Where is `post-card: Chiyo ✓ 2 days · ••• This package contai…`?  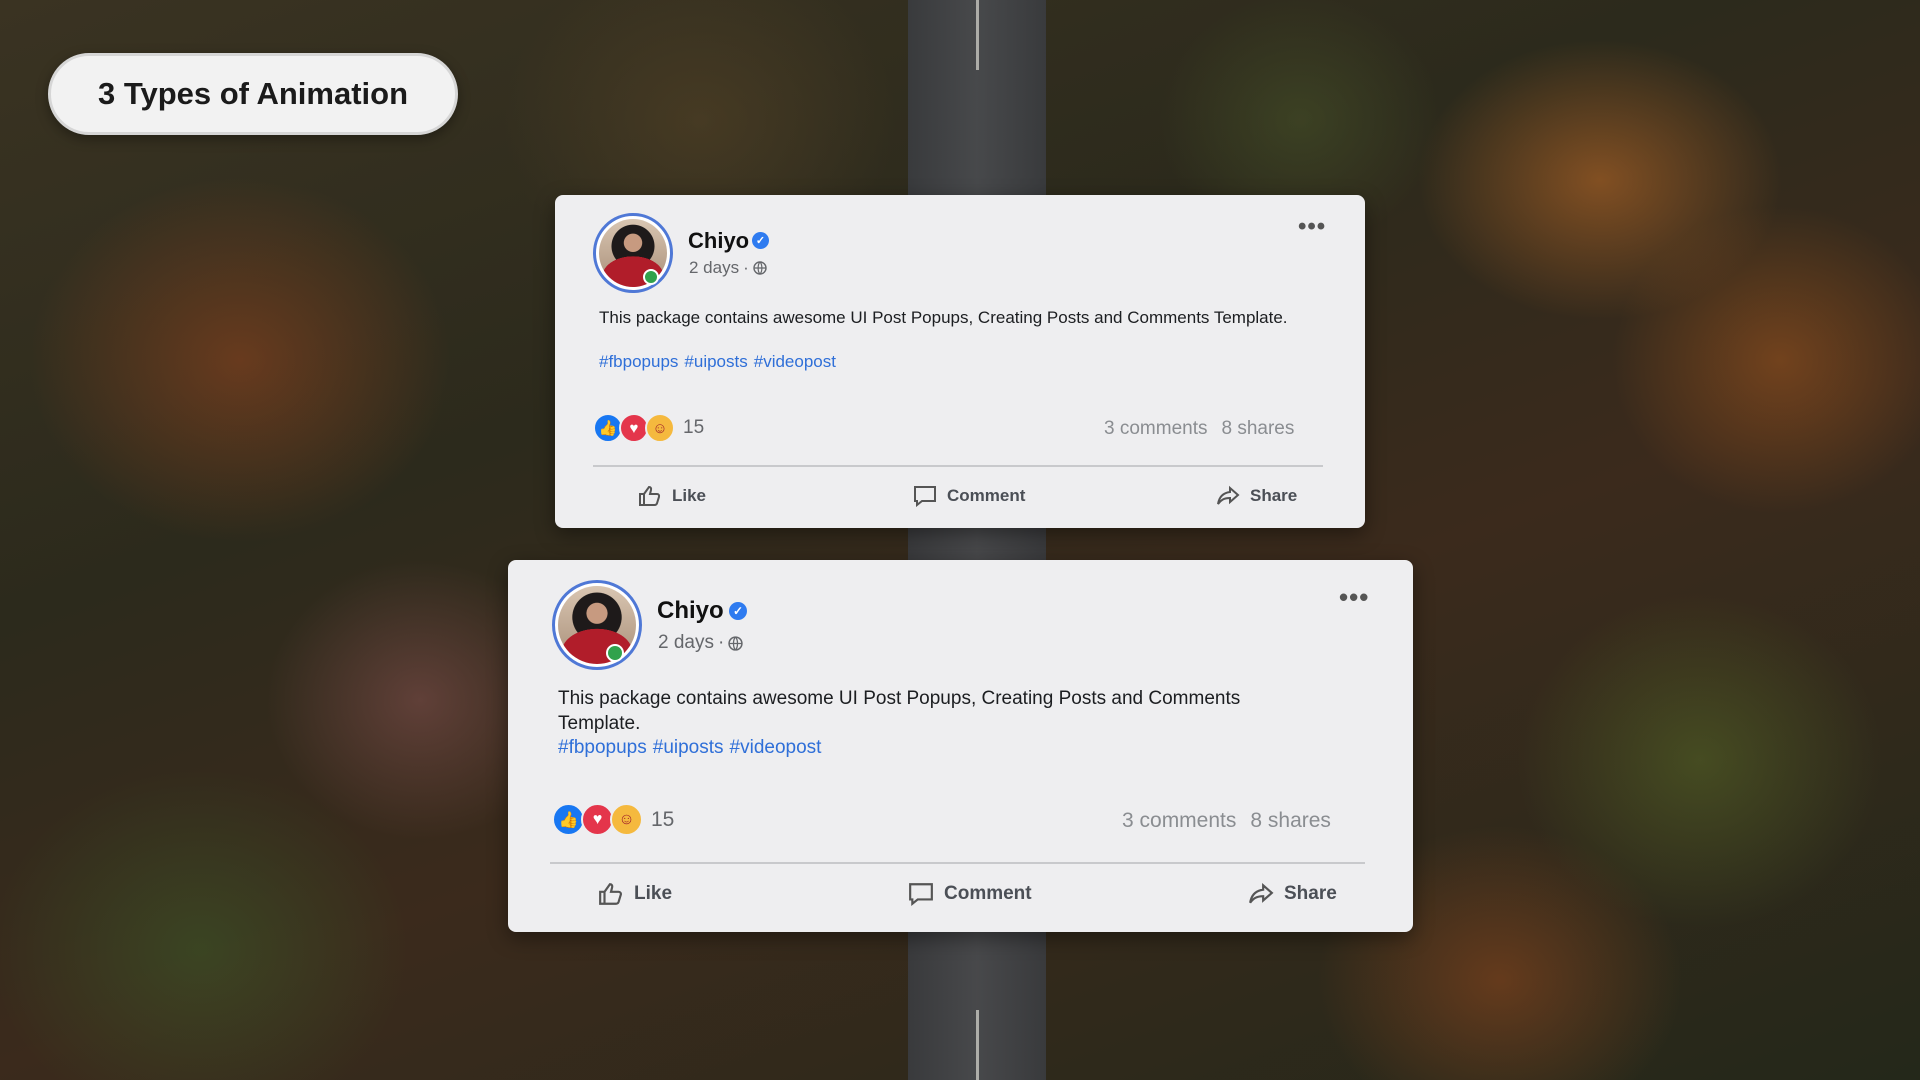 post-card: Chiyo ✓ 2 days · ••• This package contai… is located at coordinates (960, 361).